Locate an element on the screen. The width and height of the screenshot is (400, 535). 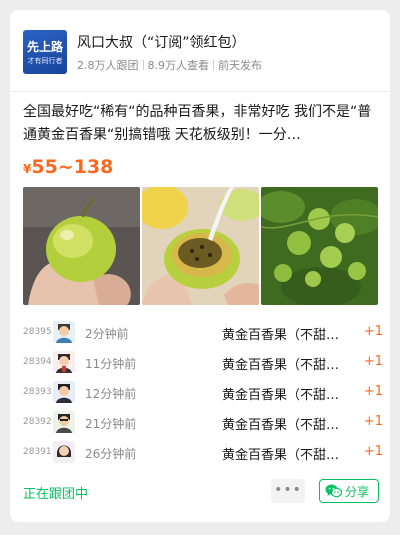
order-time: 21分钟前 is located at coordinates (111, 424).